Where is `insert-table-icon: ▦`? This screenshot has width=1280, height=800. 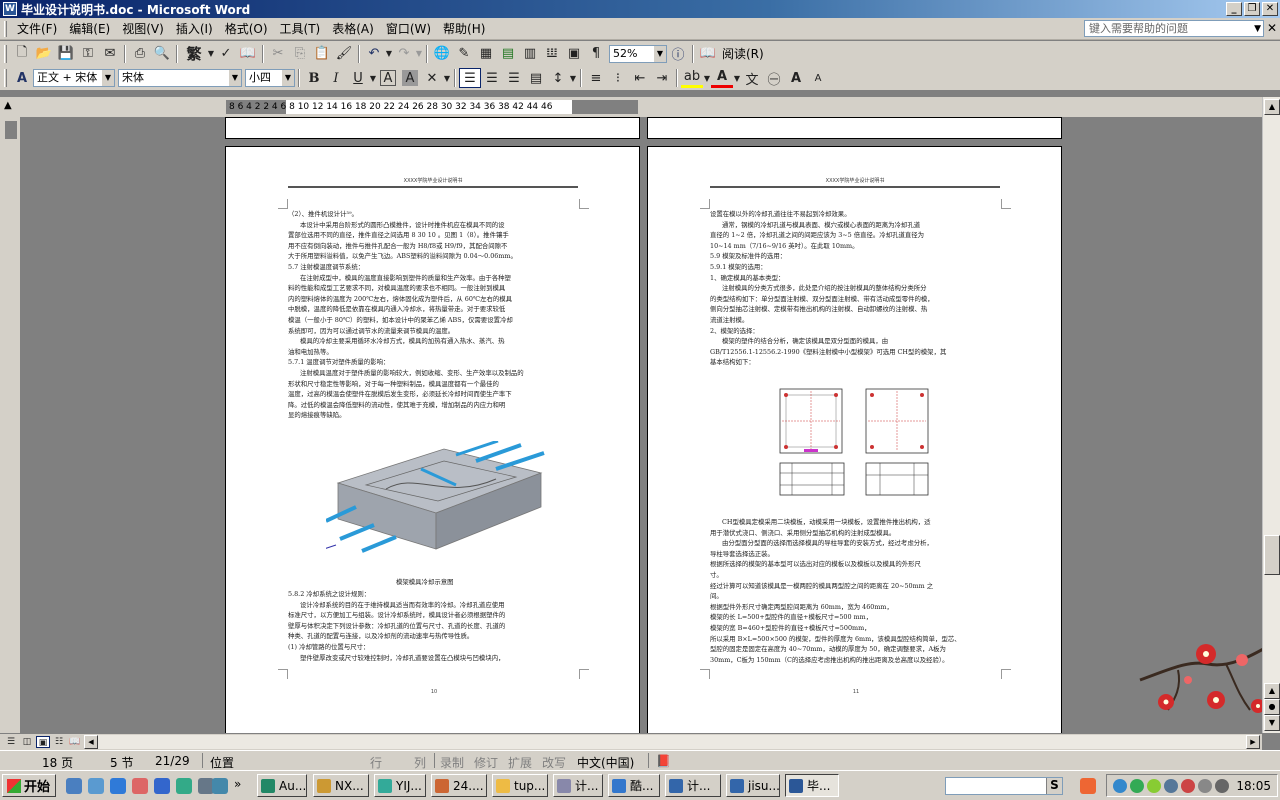
insert-table-icon: ▦ is located at coordinates (486, 54).